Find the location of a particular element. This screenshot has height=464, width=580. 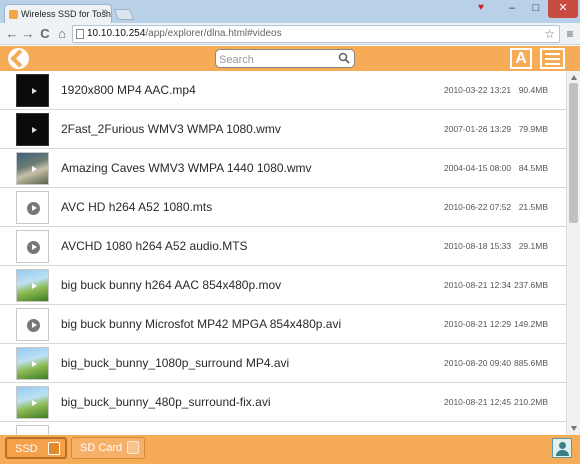

list-scrollbar is located at coordinates (573, 253).